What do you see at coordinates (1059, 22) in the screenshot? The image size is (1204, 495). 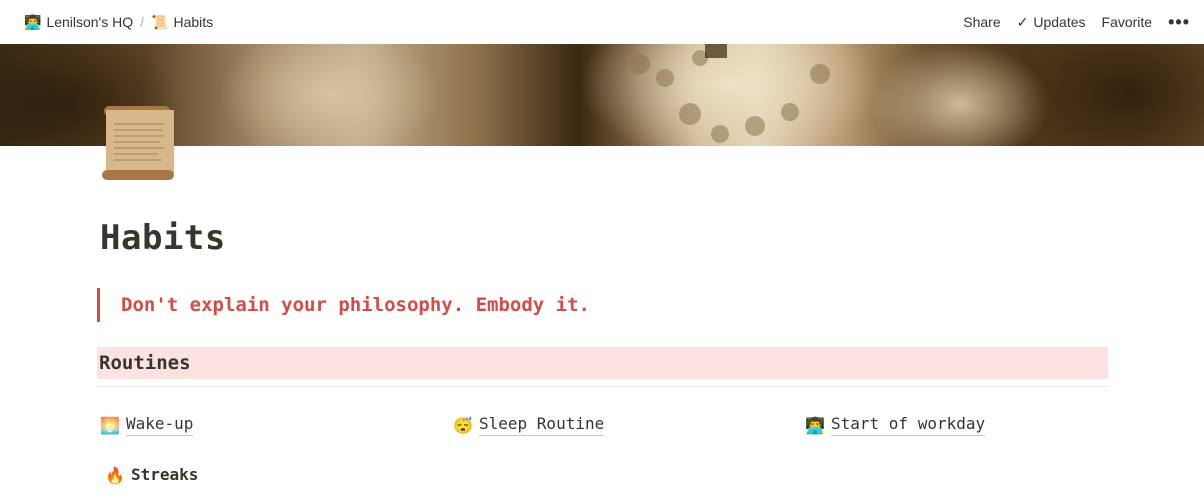 I see `updates-label: Updates` at bounding box center [1059, 22].